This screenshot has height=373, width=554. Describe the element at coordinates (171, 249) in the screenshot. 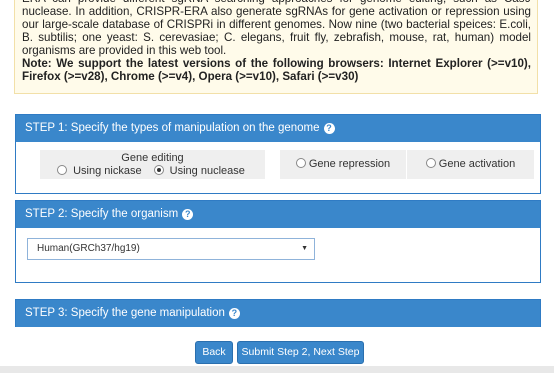

I see `organism-select: Human(GRCh37/hg19) ▼` at that location.